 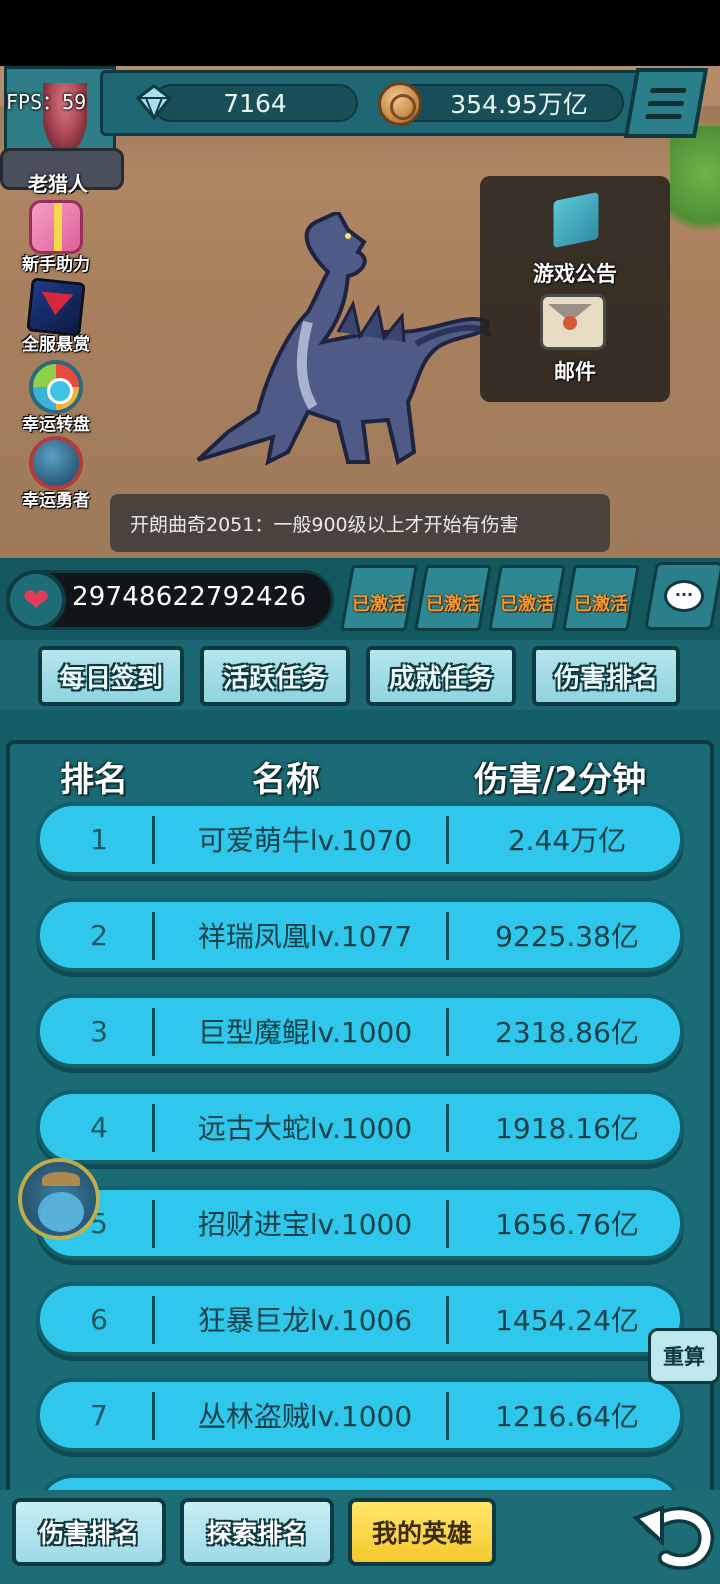 What do you see at coordinates (360, 33) in the screenshot?
I see `status-area` at bounding box center [360, 33].